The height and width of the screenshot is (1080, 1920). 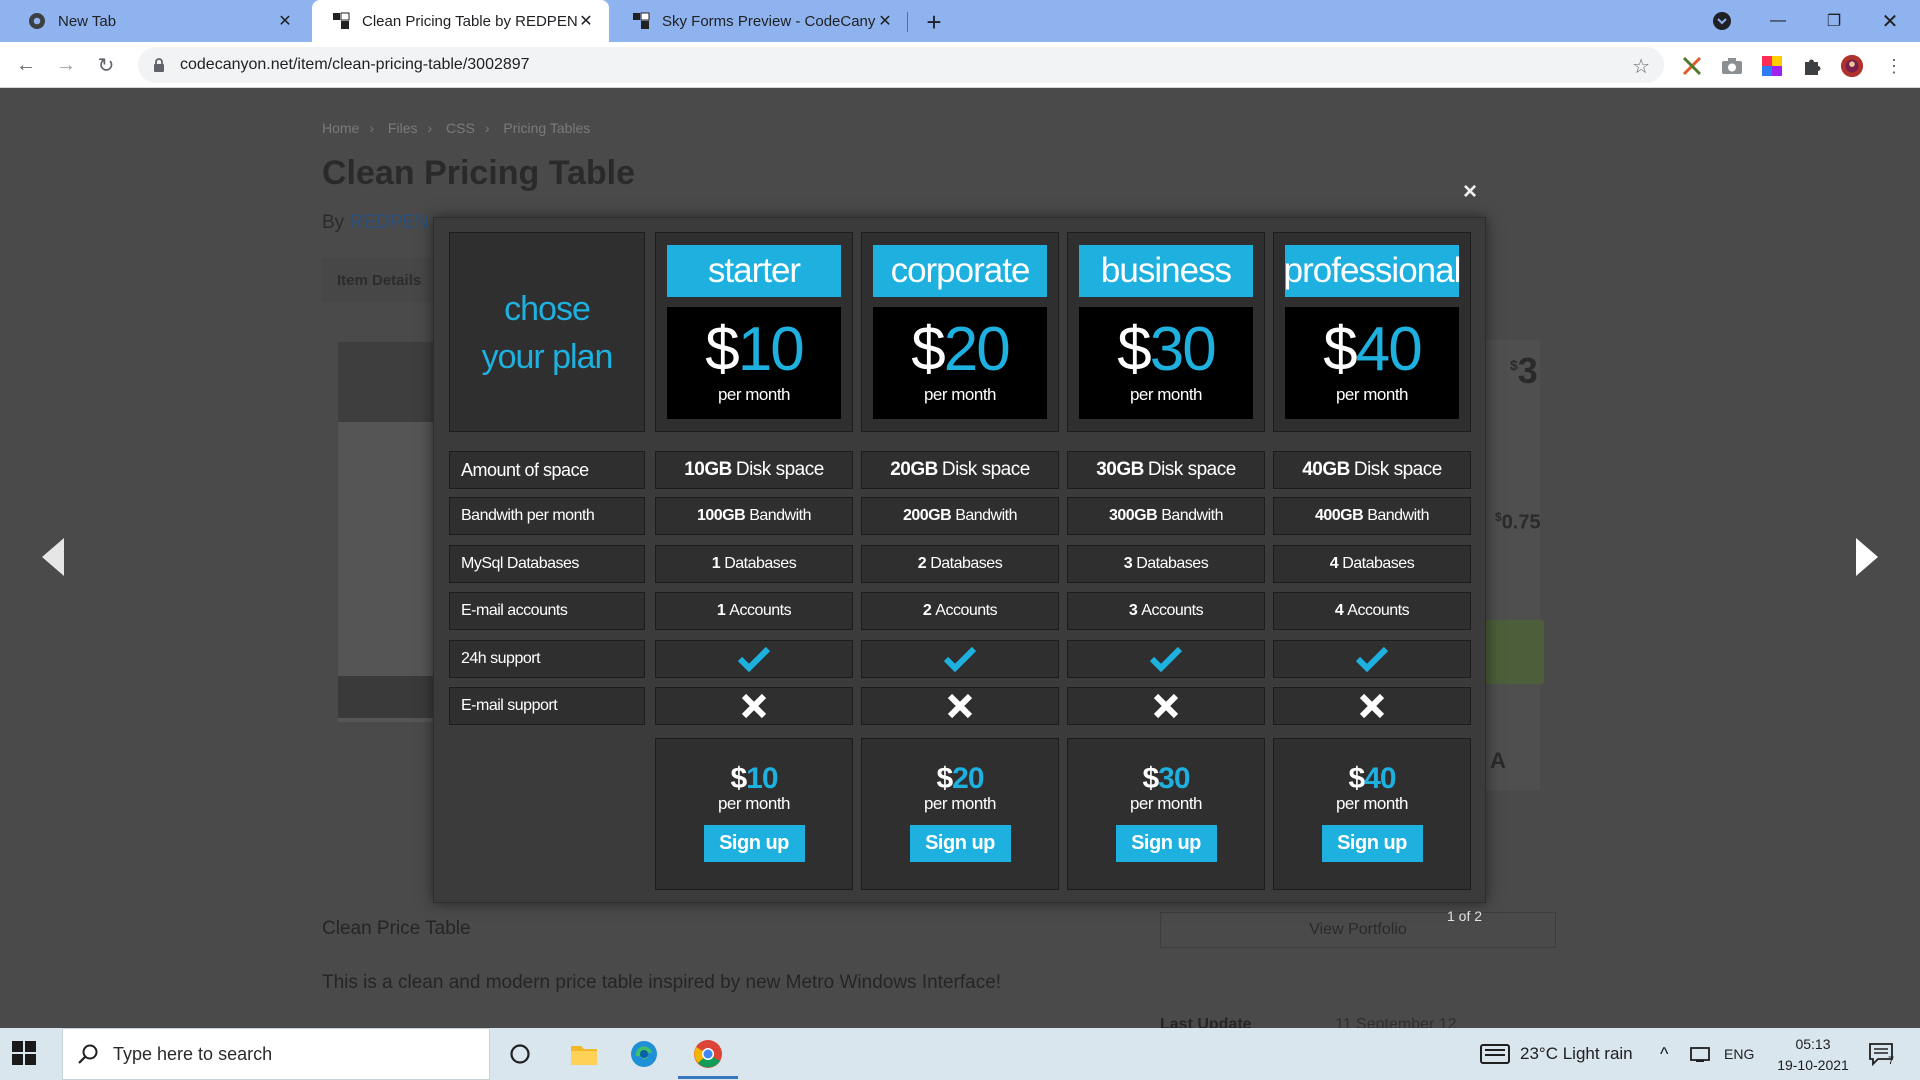 I want to click on language-indicator: ENG, so click(x=1739, y=1054).